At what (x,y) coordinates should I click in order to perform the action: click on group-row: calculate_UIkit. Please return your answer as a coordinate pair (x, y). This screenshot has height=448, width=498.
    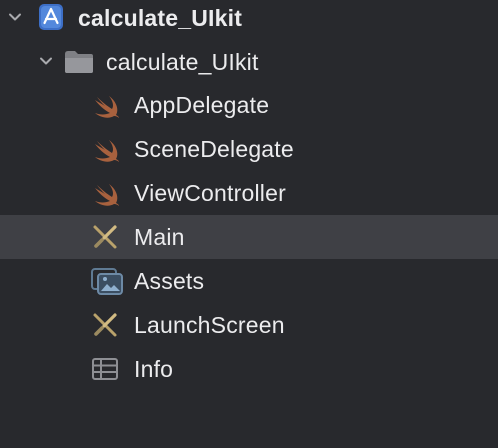
    Looking at the image, I should click on (249, 61).